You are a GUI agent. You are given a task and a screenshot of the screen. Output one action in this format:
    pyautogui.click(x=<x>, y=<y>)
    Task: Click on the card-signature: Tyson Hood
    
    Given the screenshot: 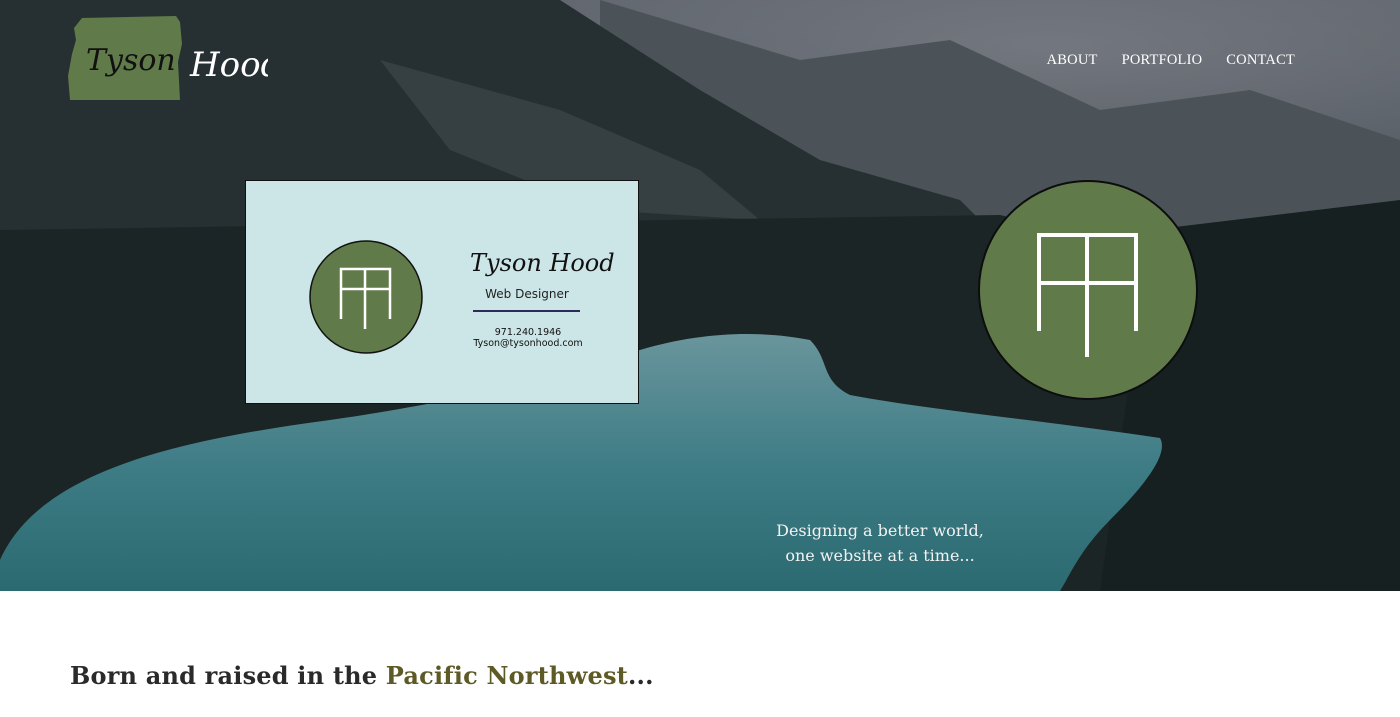 What is the action you would take?
    pyautogui.click(x=542, y=263)
    